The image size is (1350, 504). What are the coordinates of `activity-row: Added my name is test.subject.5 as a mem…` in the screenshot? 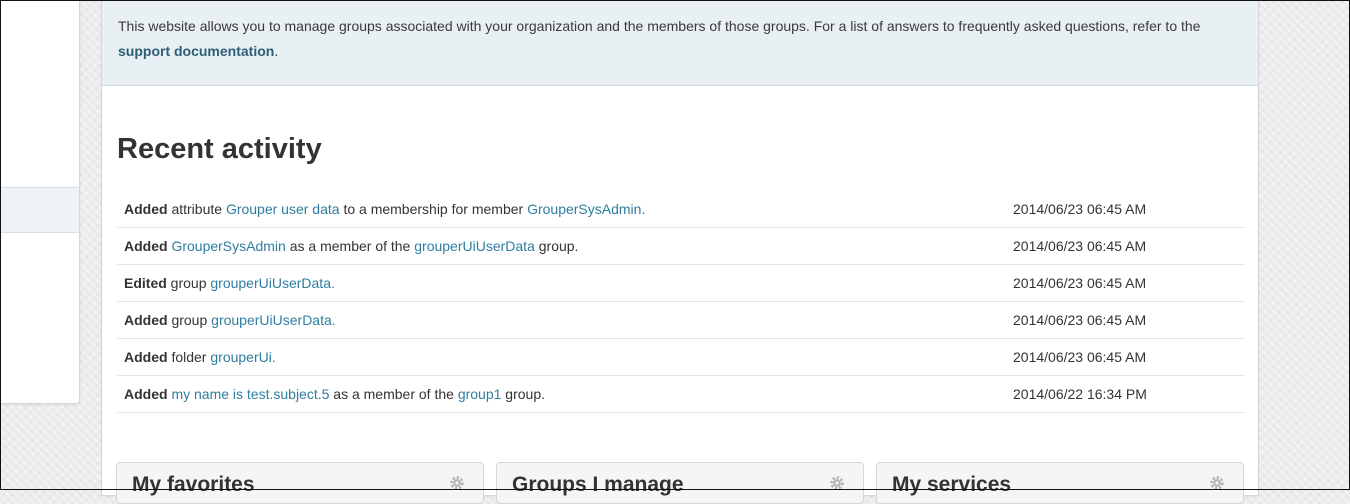 It's located at (681, 394).